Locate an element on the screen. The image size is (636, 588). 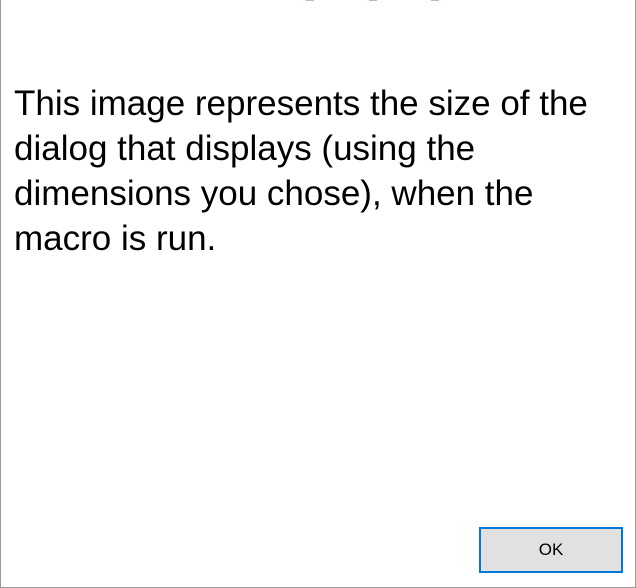
ok-button-label: OK is located at coordinates (551, 549).